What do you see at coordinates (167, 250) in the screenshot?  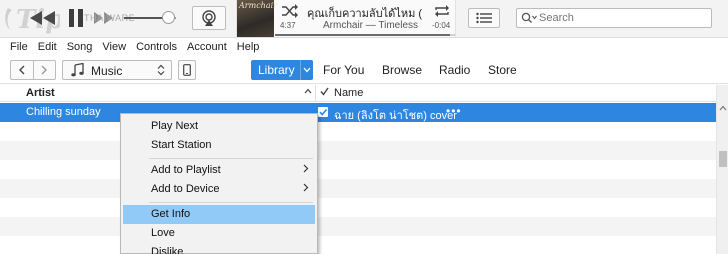 I see `menu-item-label: Dislike` at bounding box center [167, 250].